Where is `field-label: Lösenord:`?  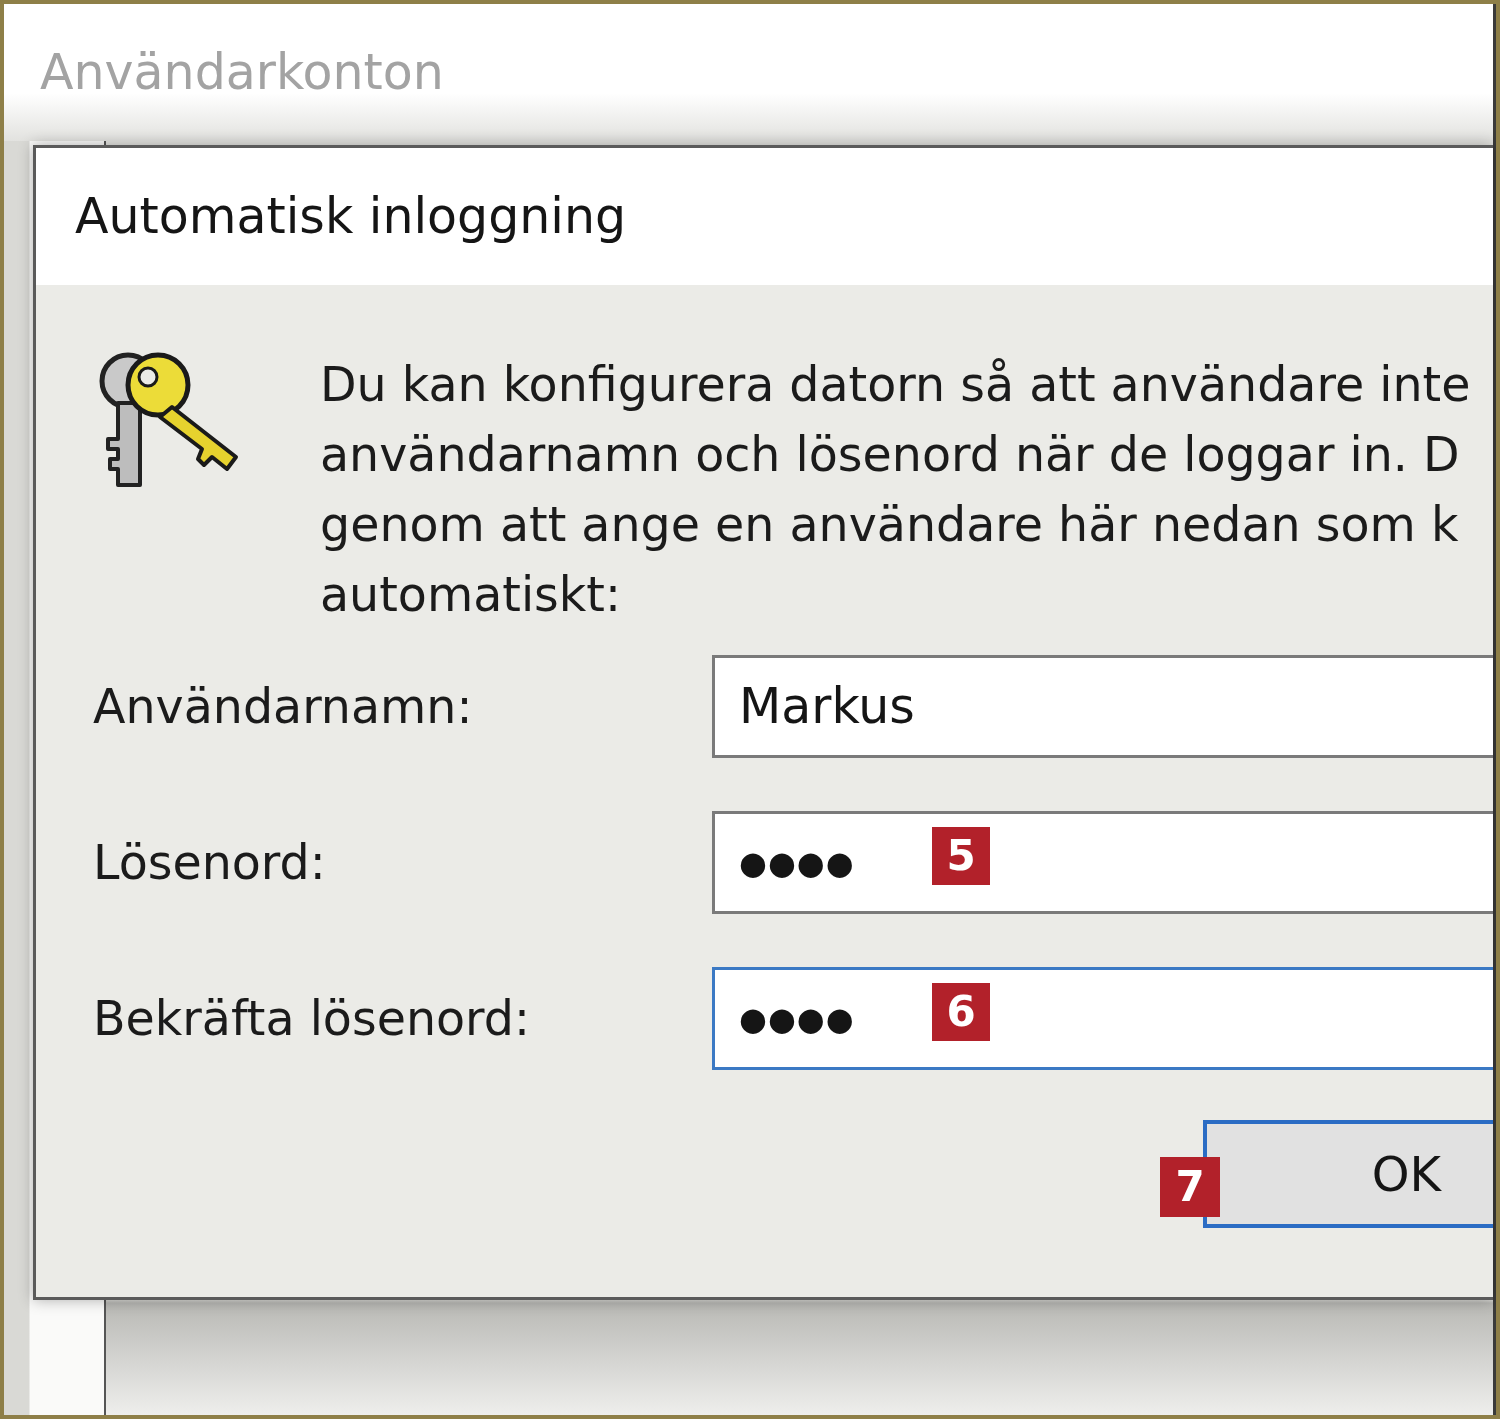
field-label: Lösenord: is located at coordinates (210, 862).